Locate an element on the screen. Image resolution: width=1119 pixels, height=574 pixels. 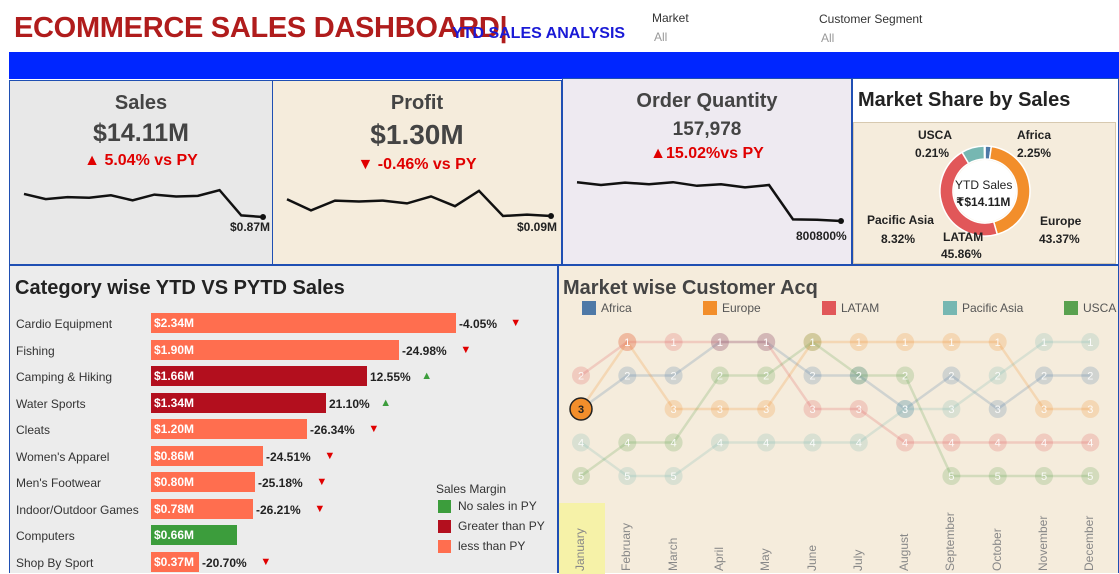
profit-sparkline-end-label: $0.09M is located at coordinates (537, 227).